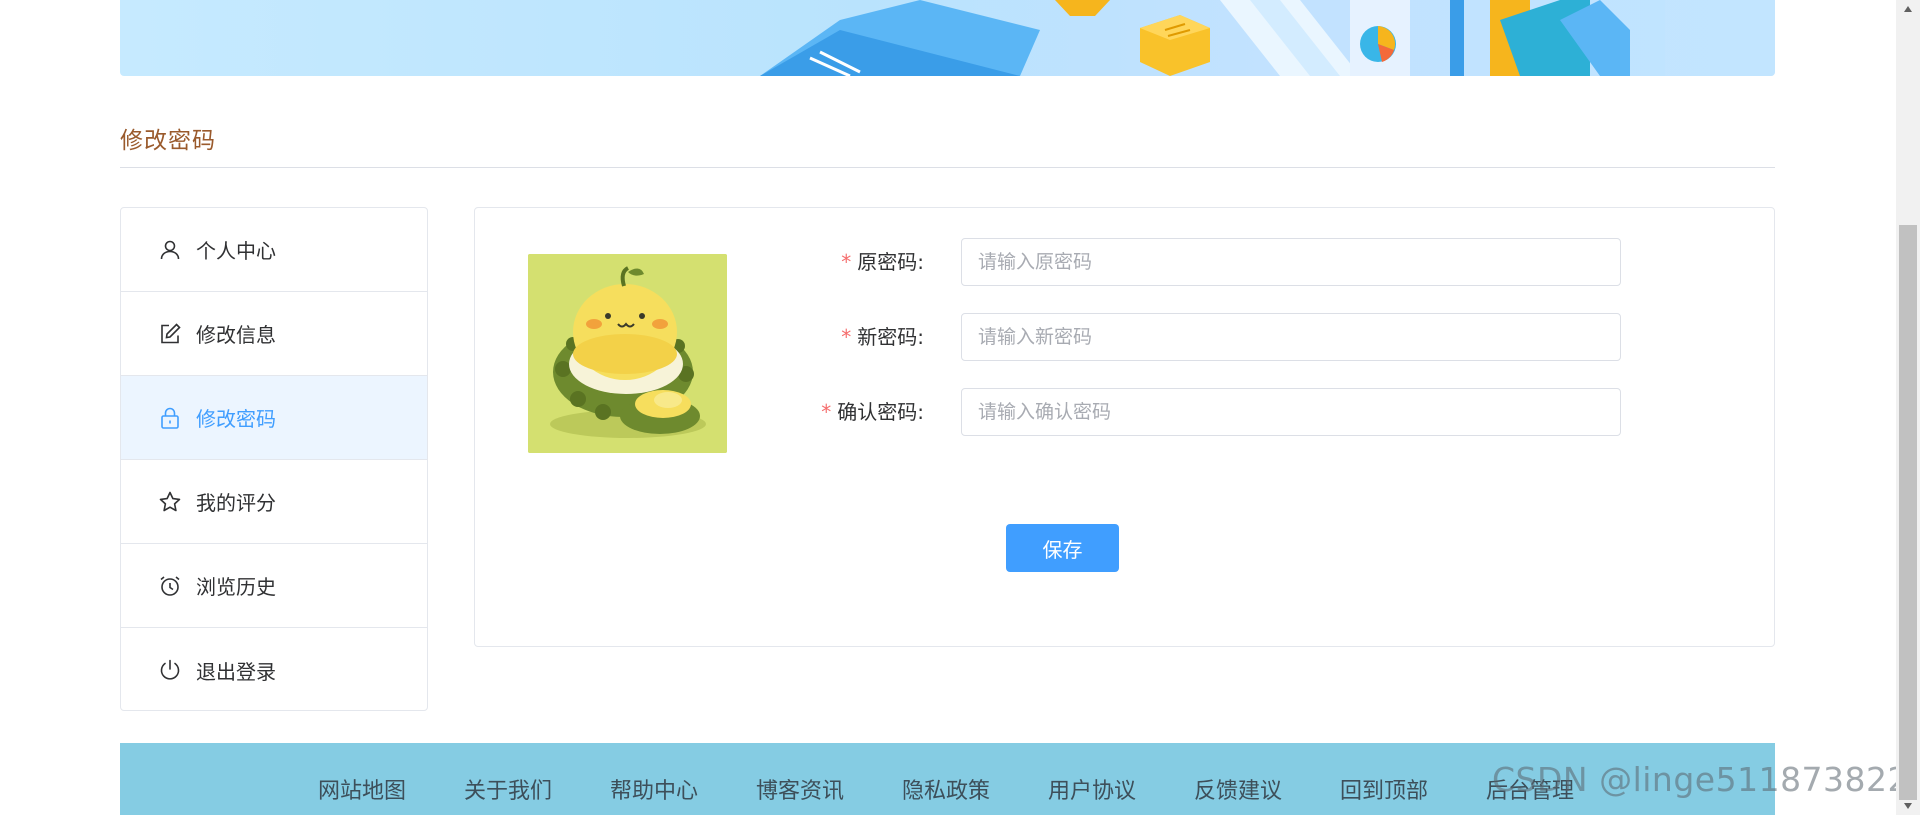 The image size is (1920, 815). Describe the element at coordinates (882, 262) in the screenshot. I see `old-password-label: * 原密码:` at that location.